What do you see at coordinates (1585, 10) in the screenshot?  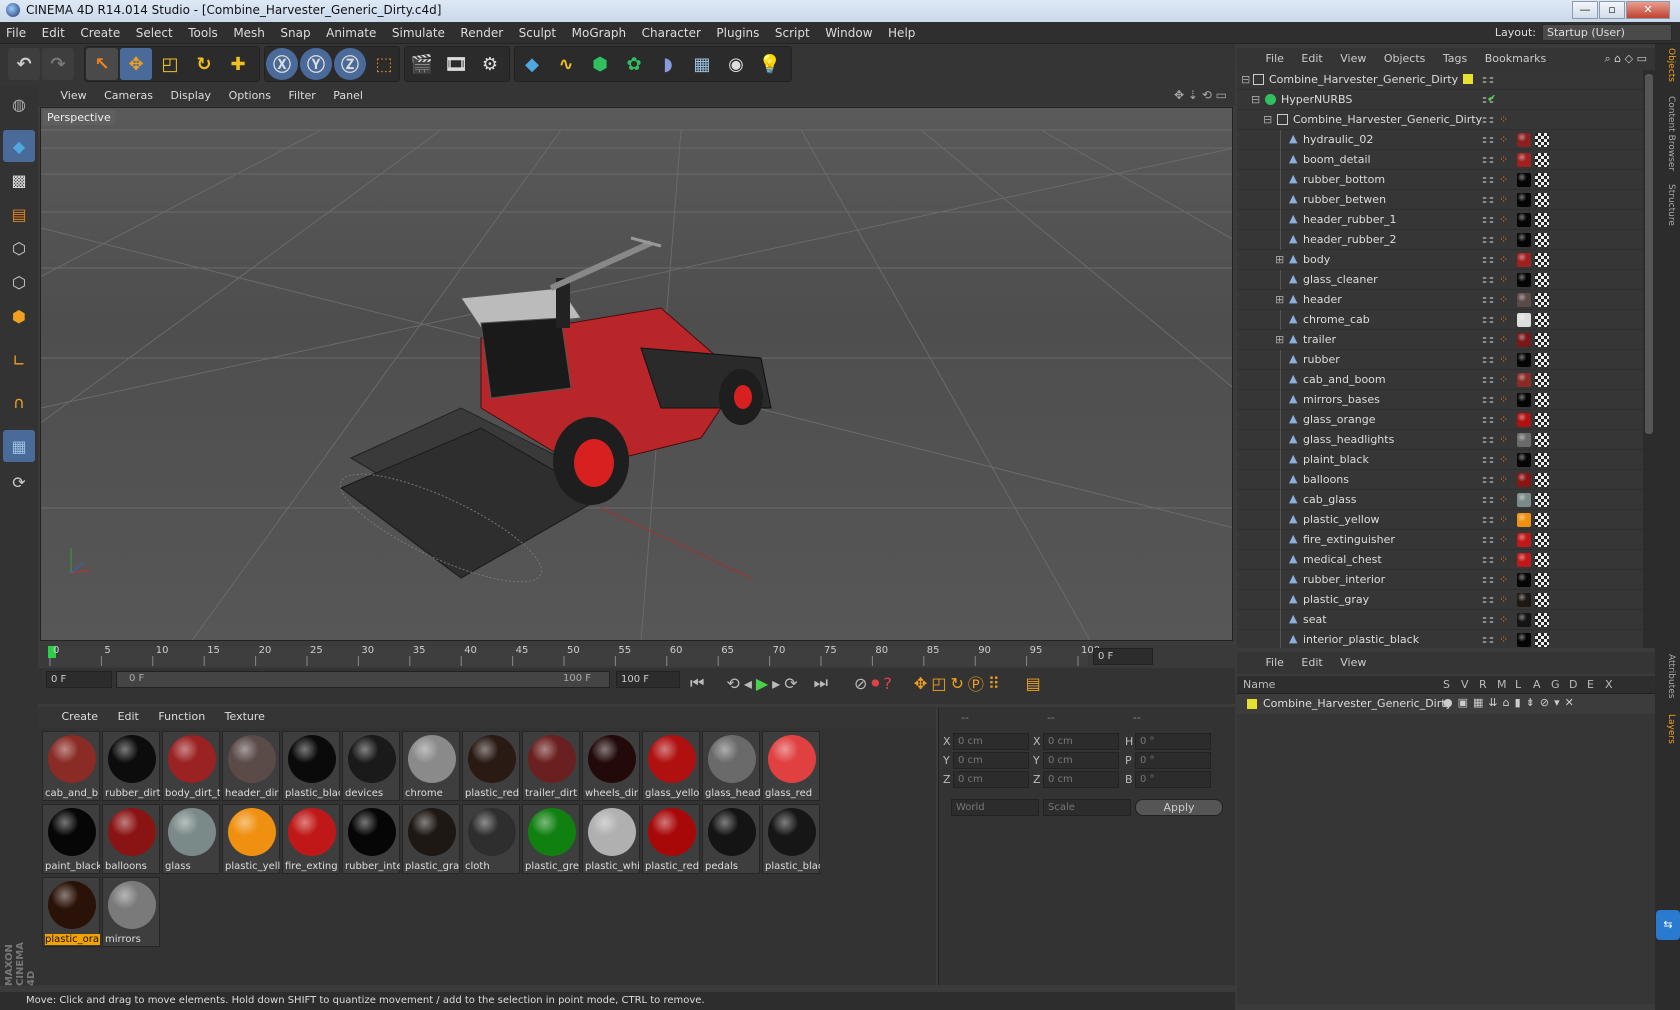 I see `minimize-button: —` at bounding box center [1585, 10].